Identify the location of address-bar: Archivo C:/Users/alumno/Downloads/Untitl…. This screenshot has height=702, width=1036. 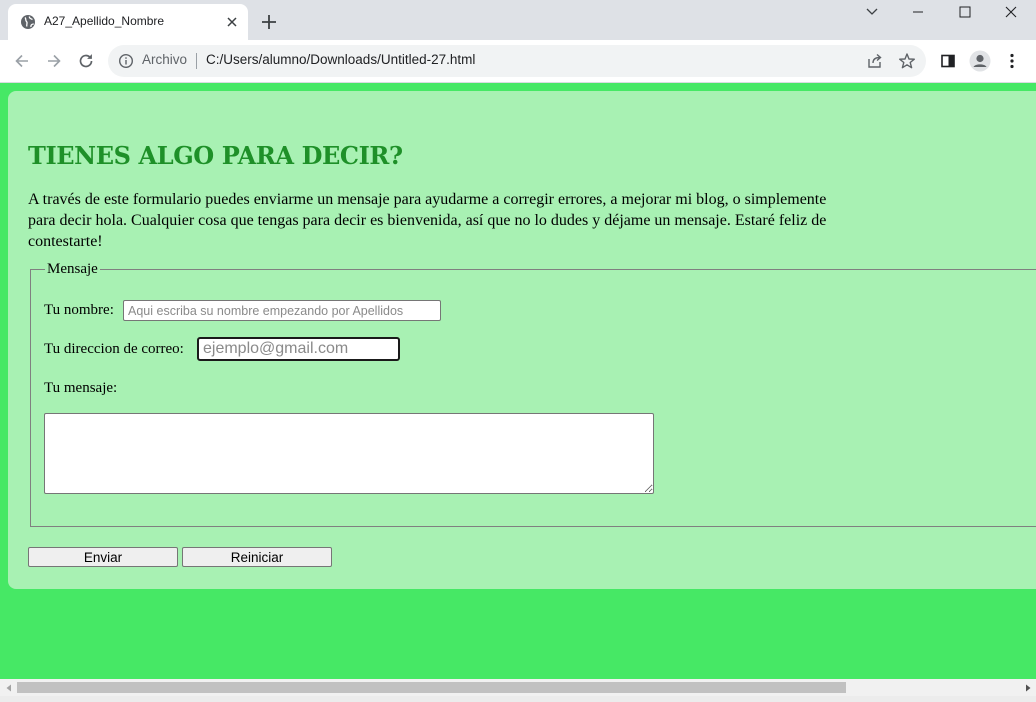
(517, 61).